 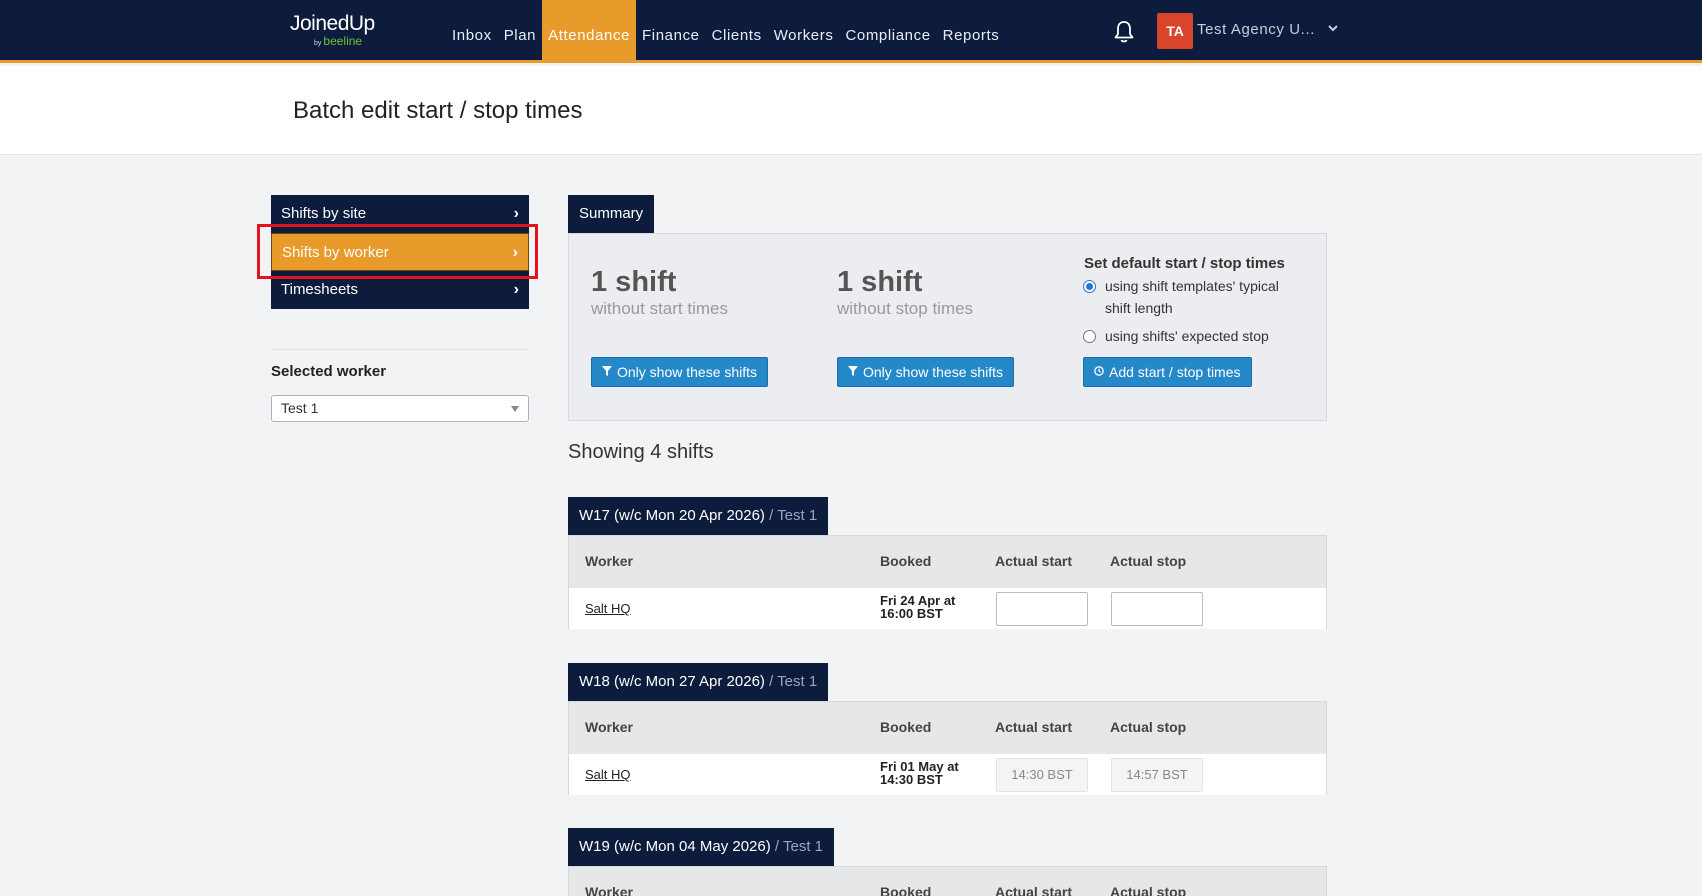 I want to click on nav-inbox: Inbox, so click(x=472, y=31).